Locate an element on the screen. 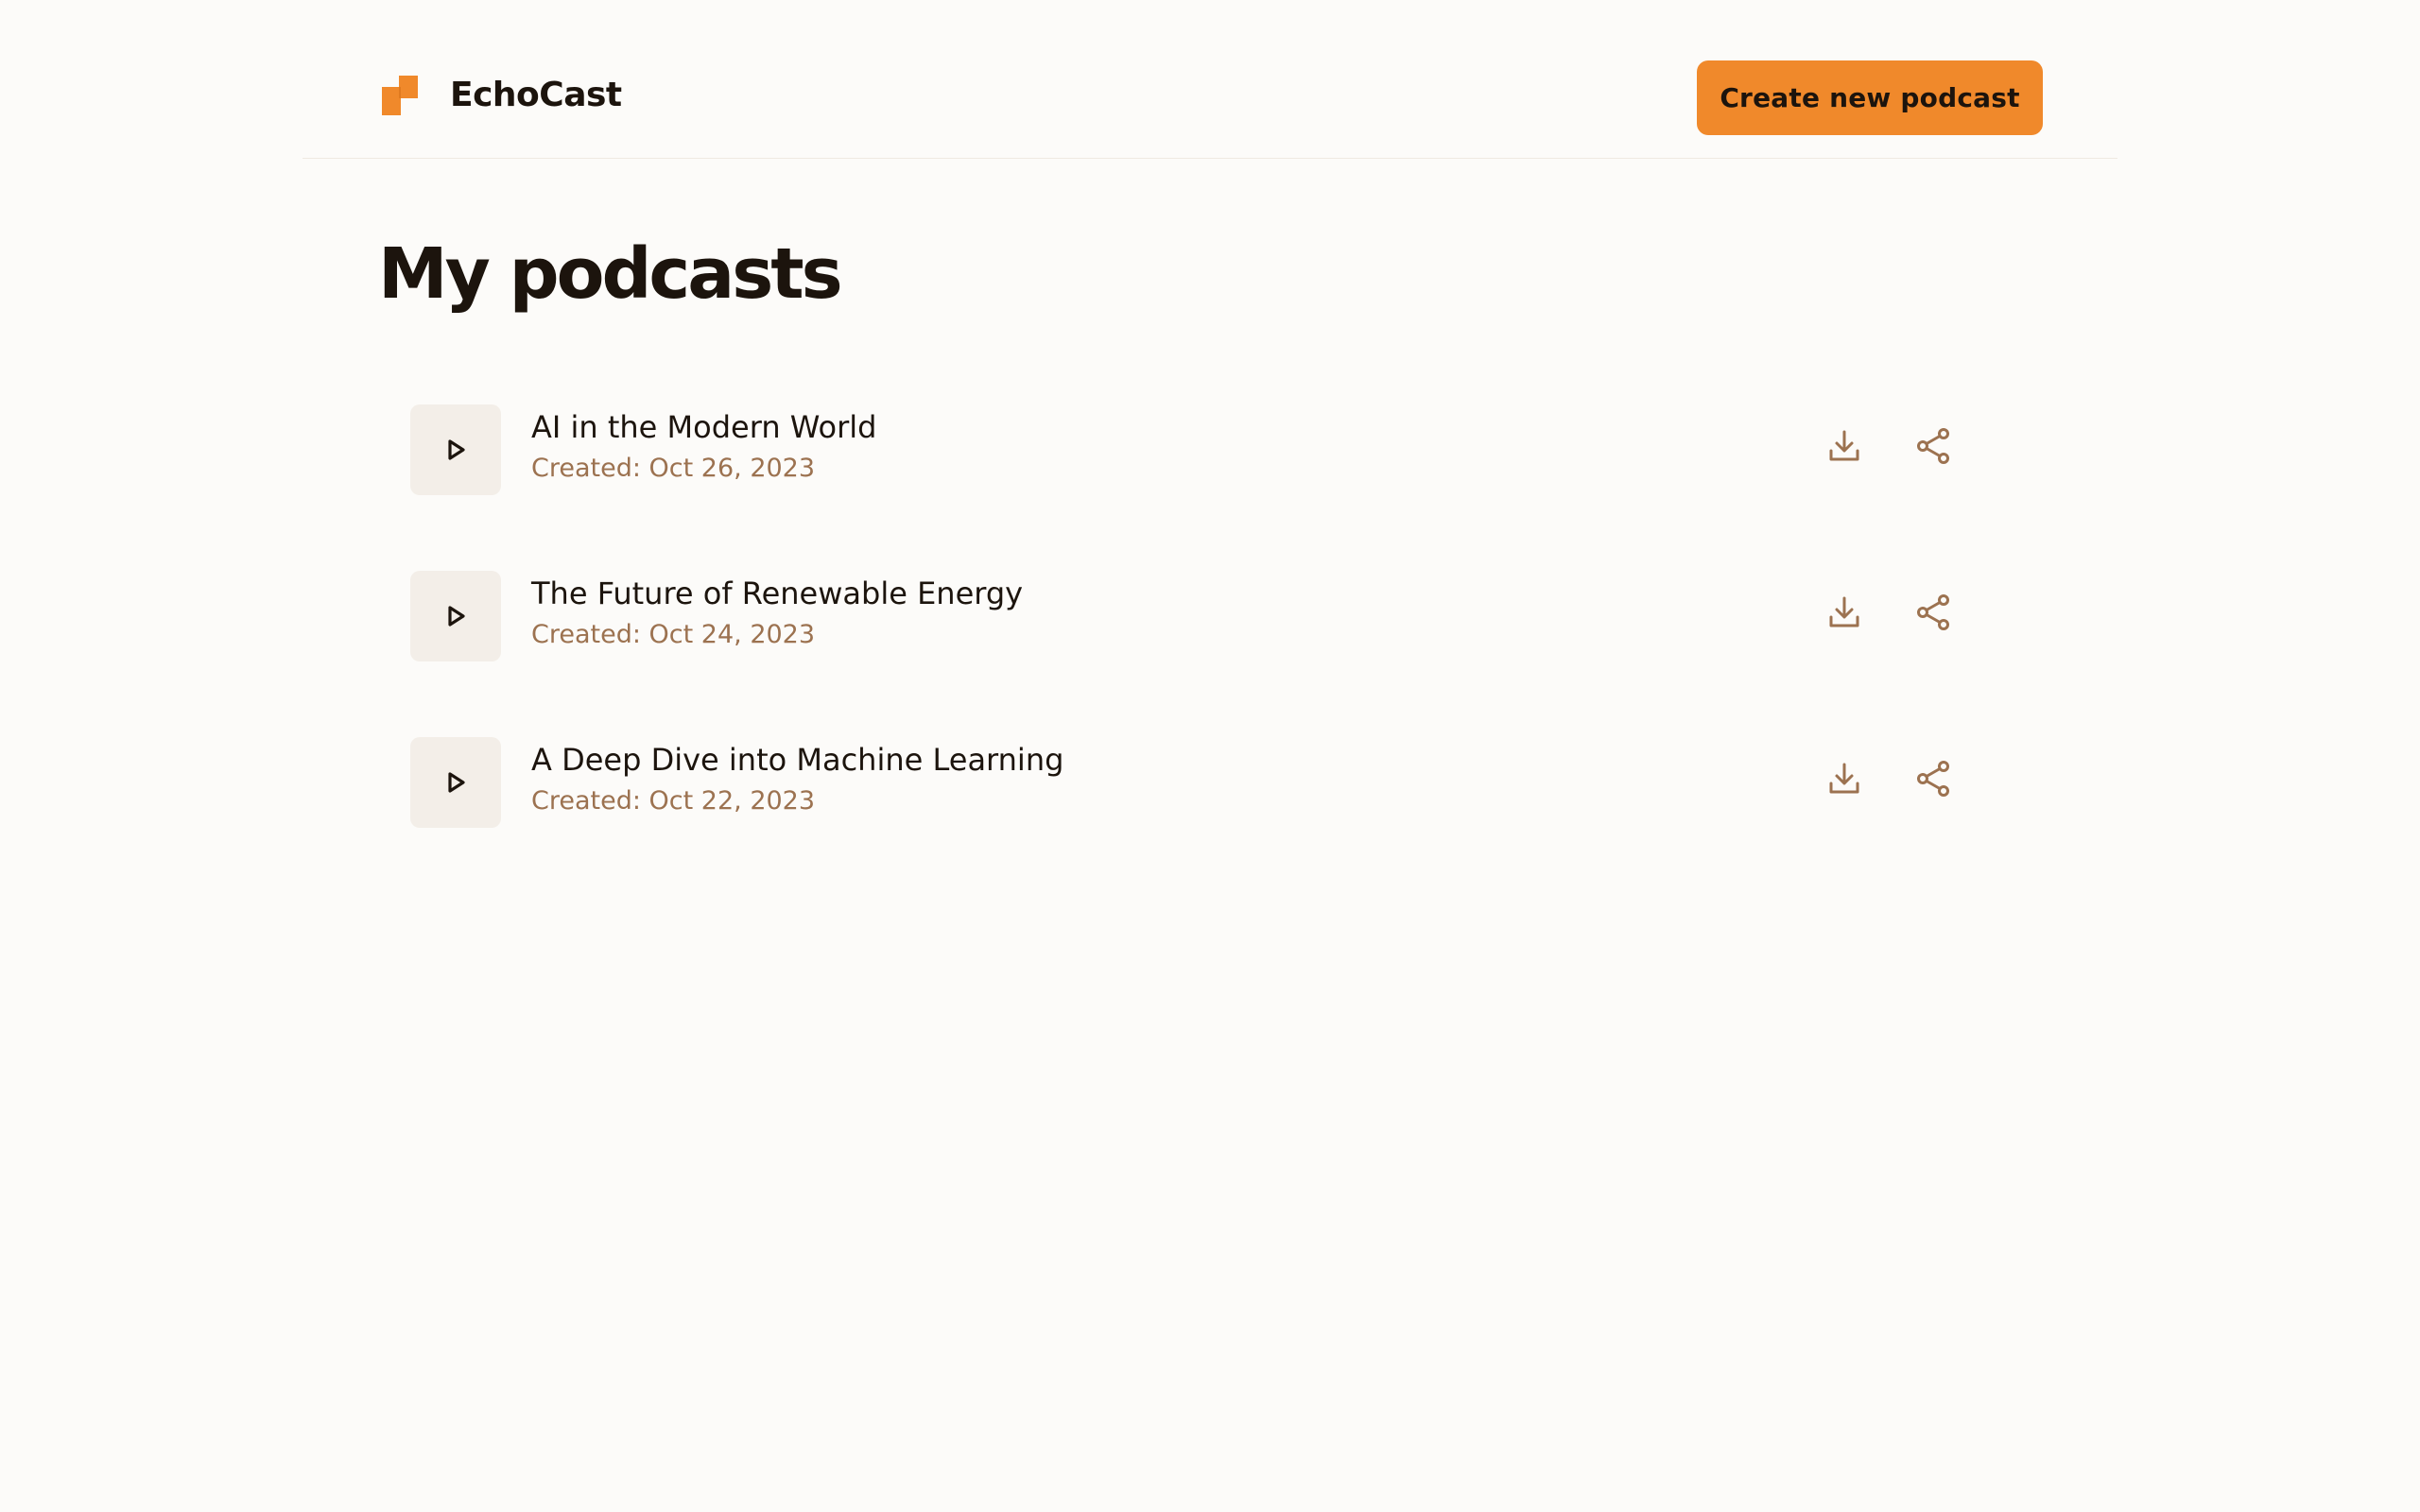 Image resolution: width=2420 pixels, height=1512 pixels. podcast-title: The Future of Renewable Energy is located at coordinates (777, 593).